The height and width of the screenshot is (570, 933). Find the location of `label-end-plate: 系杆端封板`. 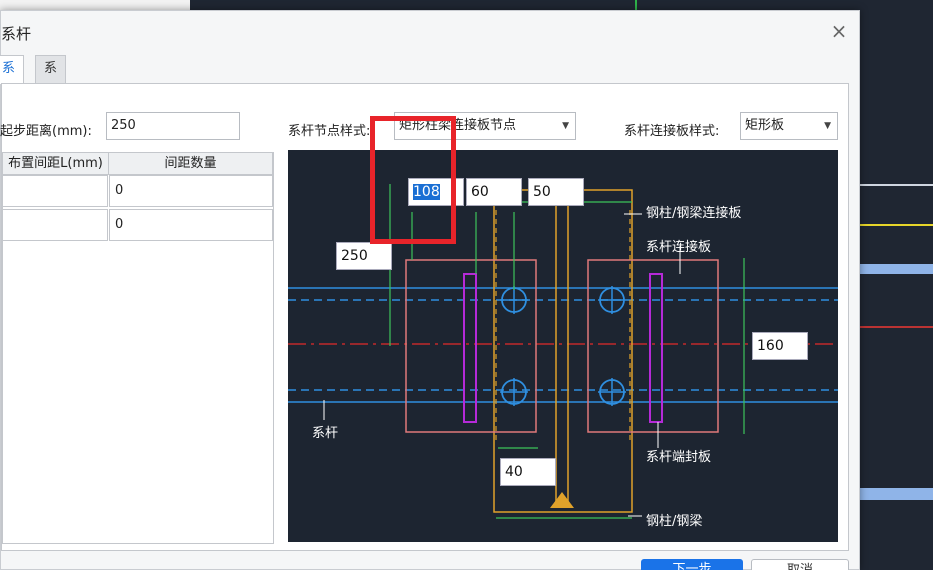

label-end-plate: 系杆端封板 is located at coordinates (679, 457).